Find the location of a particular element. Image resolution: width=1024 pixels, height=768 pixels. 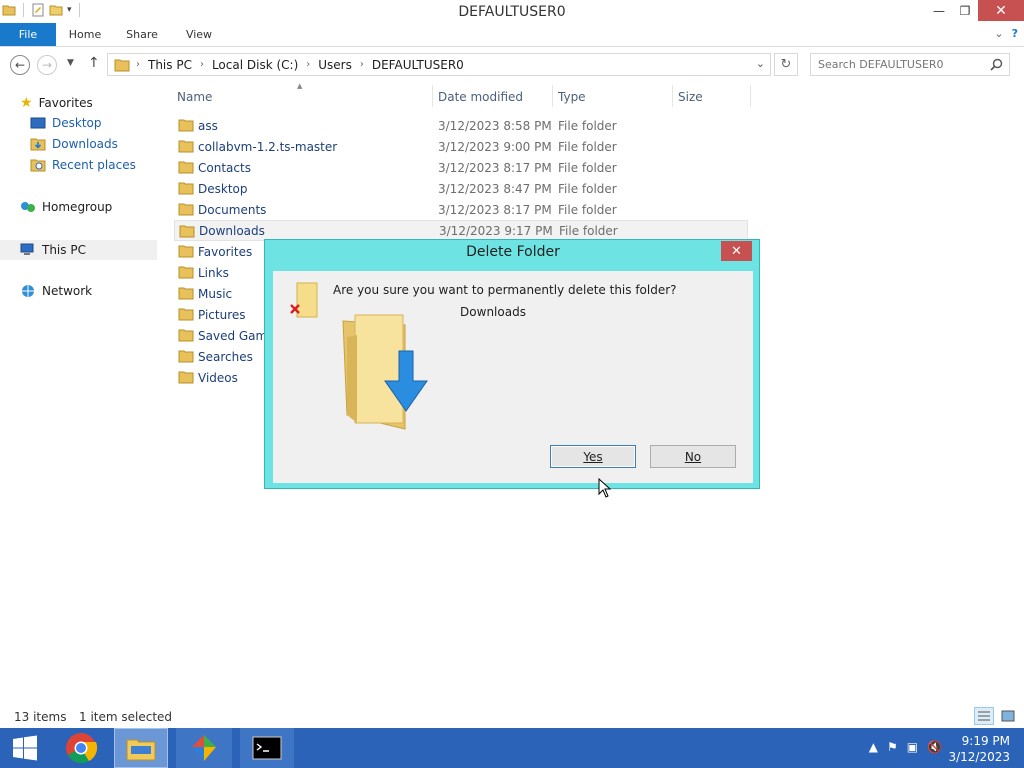

column-header-name: Name is located at coordinates (194, 97).